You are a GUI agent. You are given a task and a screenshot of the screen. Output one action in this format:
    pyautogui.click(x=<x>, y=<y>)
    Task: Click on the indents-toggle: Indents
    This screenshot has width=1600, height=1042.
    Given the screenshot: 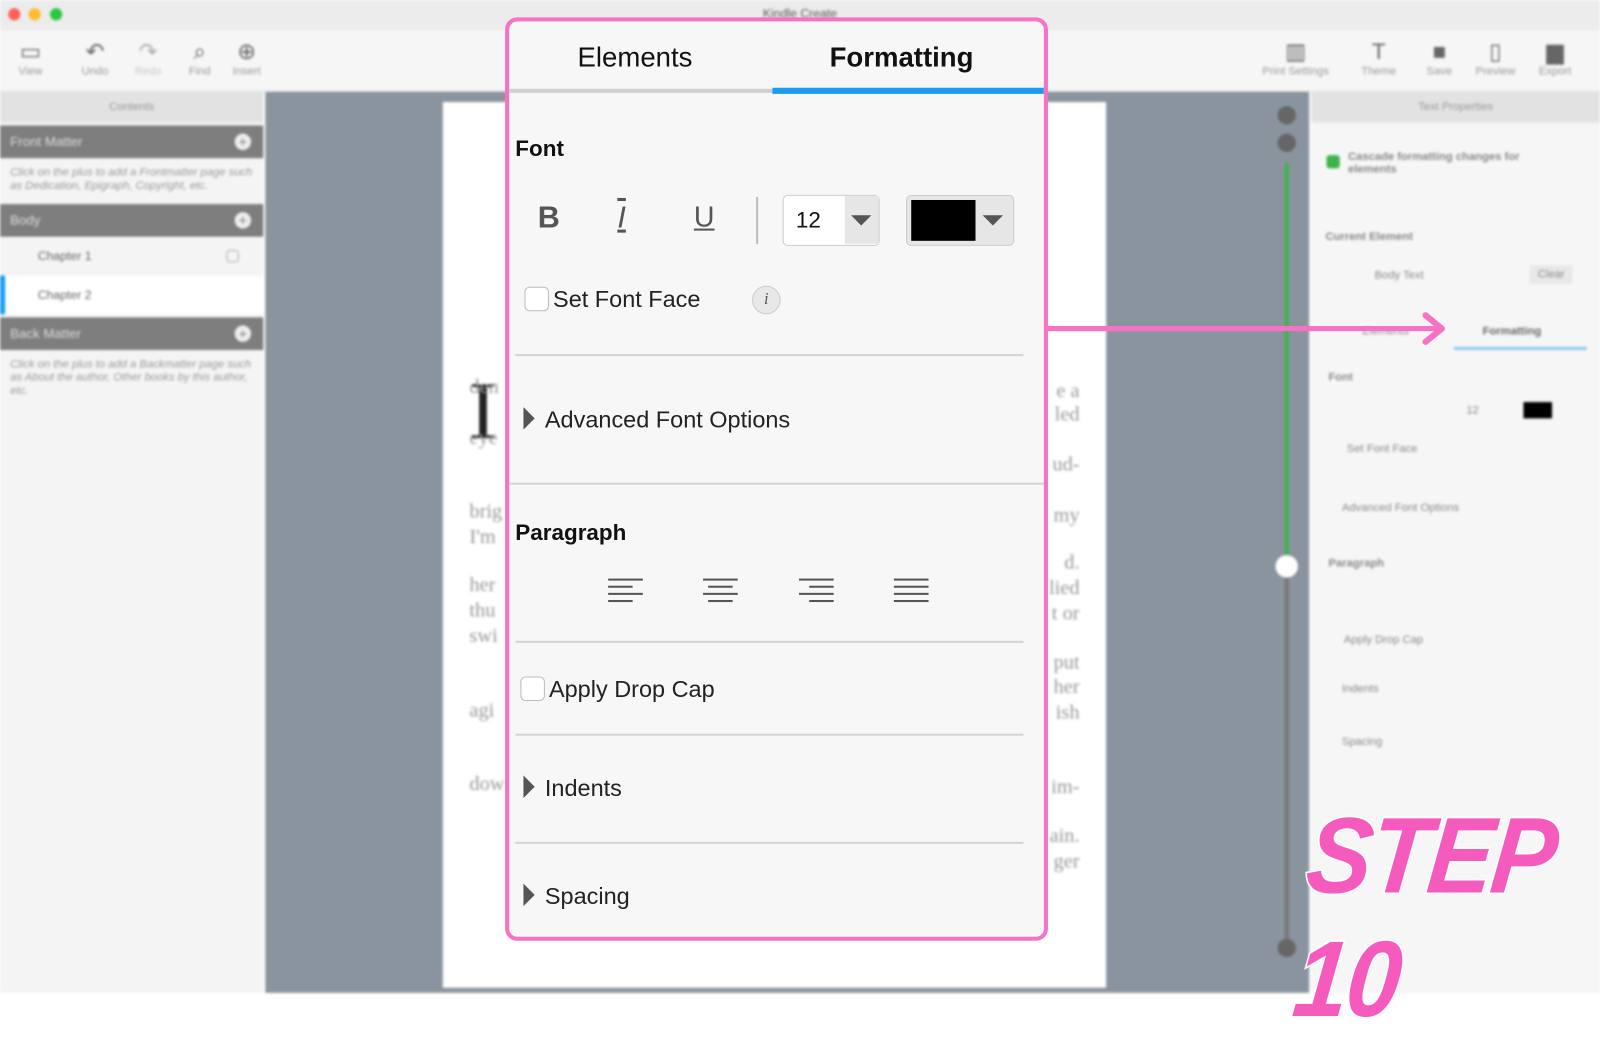 What is the action you would take?
    pyautogui.click(x=583, y=788)
    